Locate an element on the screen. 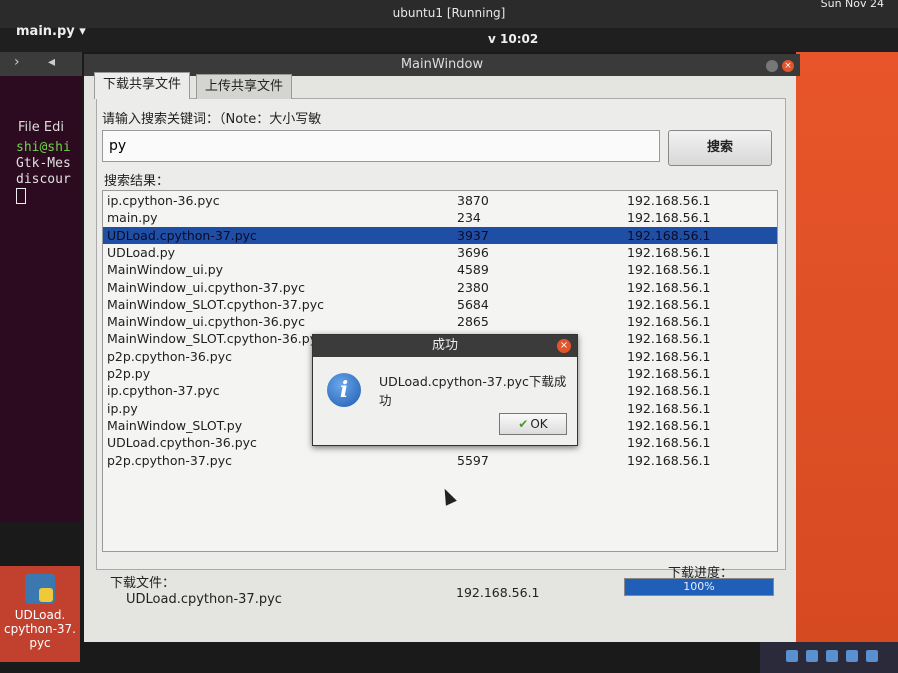 The height and width of the screenshot is (673, 898). file-name-cell: UDLoad.cpython-36.pyc is located at coordinates (182, 443).